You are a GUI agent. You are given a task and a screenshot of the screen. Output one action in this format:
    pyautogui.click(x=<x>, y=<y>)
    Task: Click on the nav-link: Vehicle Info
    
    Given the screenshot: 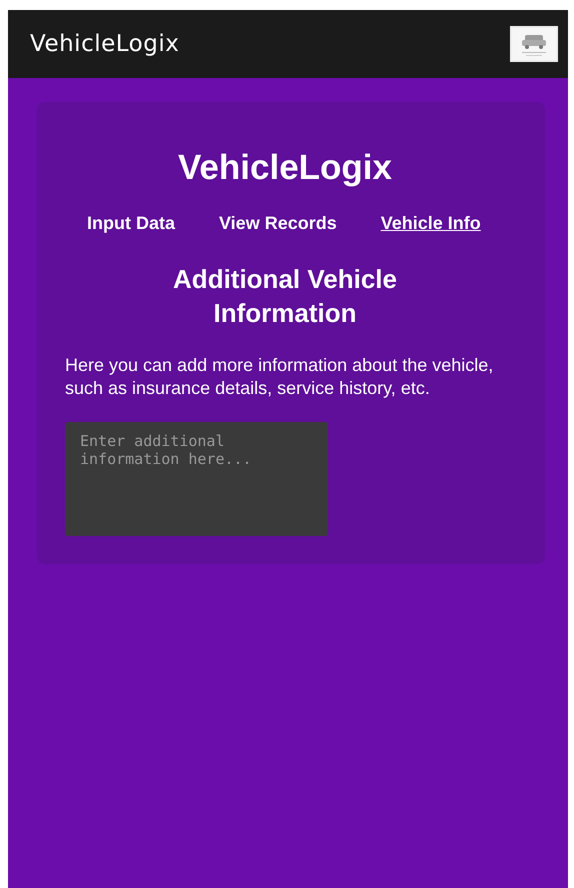 What is the action you would take?
    pyautogui.click(x=430, y=223)
    